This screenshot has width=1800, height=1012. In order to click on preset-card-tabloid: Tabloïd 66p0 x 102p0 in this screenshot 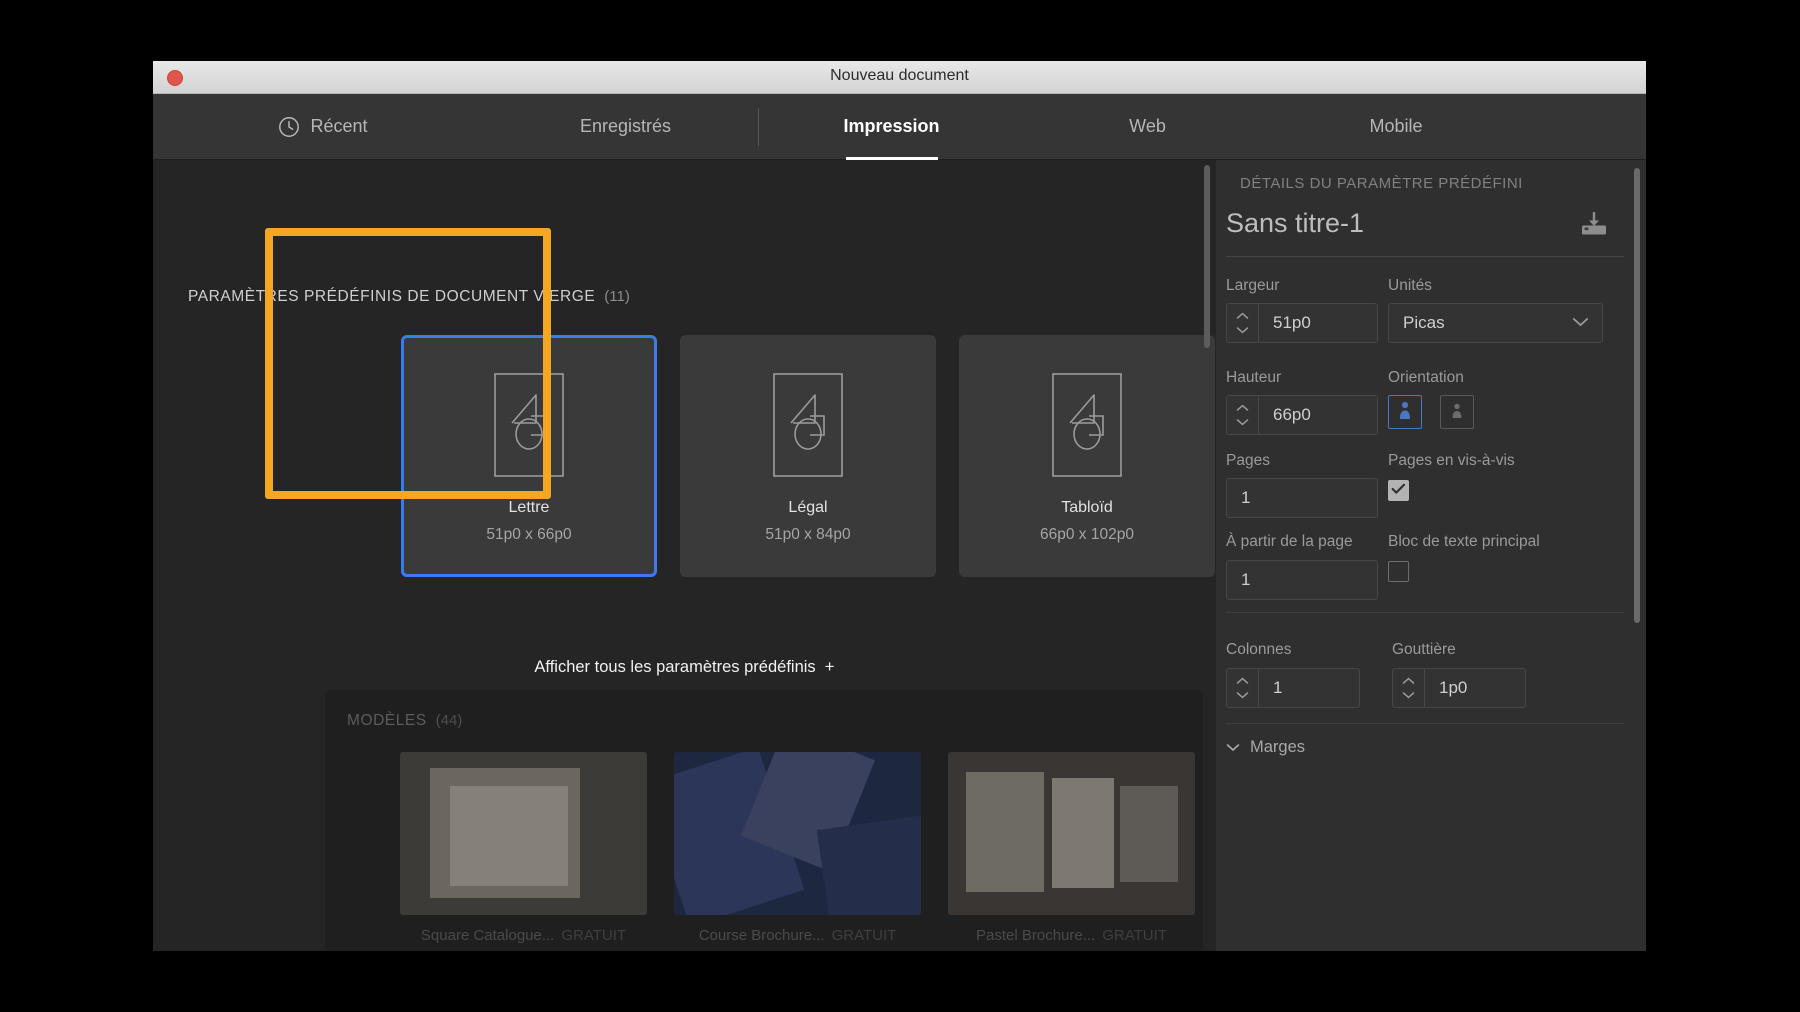, I will do `click(1087, 456)`.